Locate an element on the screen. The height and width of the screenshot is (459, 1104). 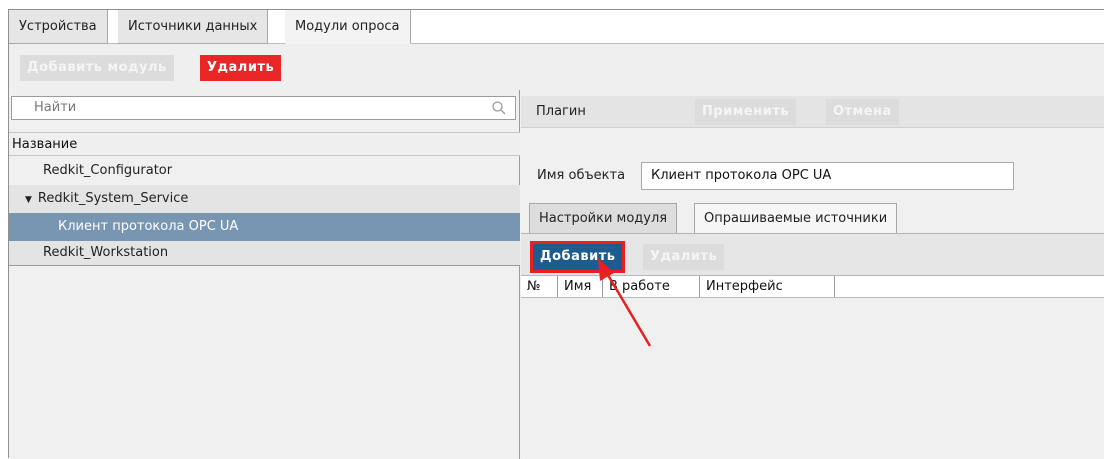
tree-item-label: Redkit_System_Service is located at coordinates (113, 198).